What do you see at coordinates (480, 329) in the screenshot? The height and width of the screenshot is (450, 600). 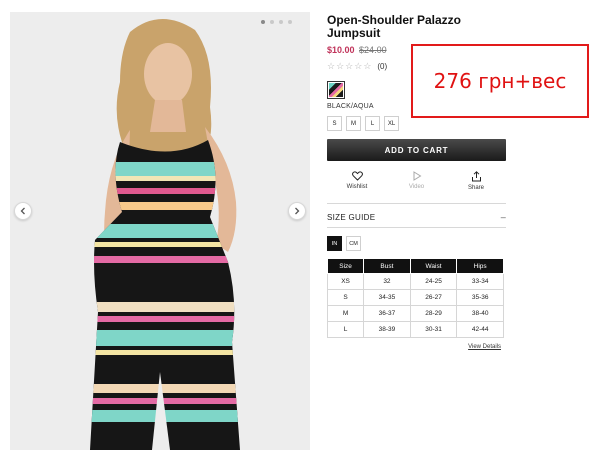 I see `table-cell: 42-44` at bounding box center [480, 329].